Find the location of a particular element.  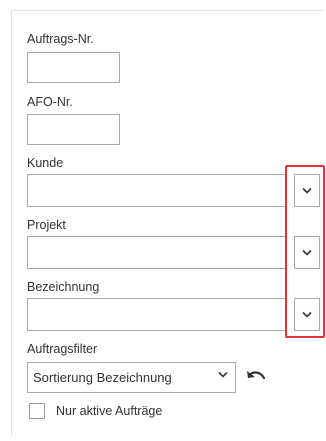

projekt-dropdown-button is located at coordinates (307, 252).